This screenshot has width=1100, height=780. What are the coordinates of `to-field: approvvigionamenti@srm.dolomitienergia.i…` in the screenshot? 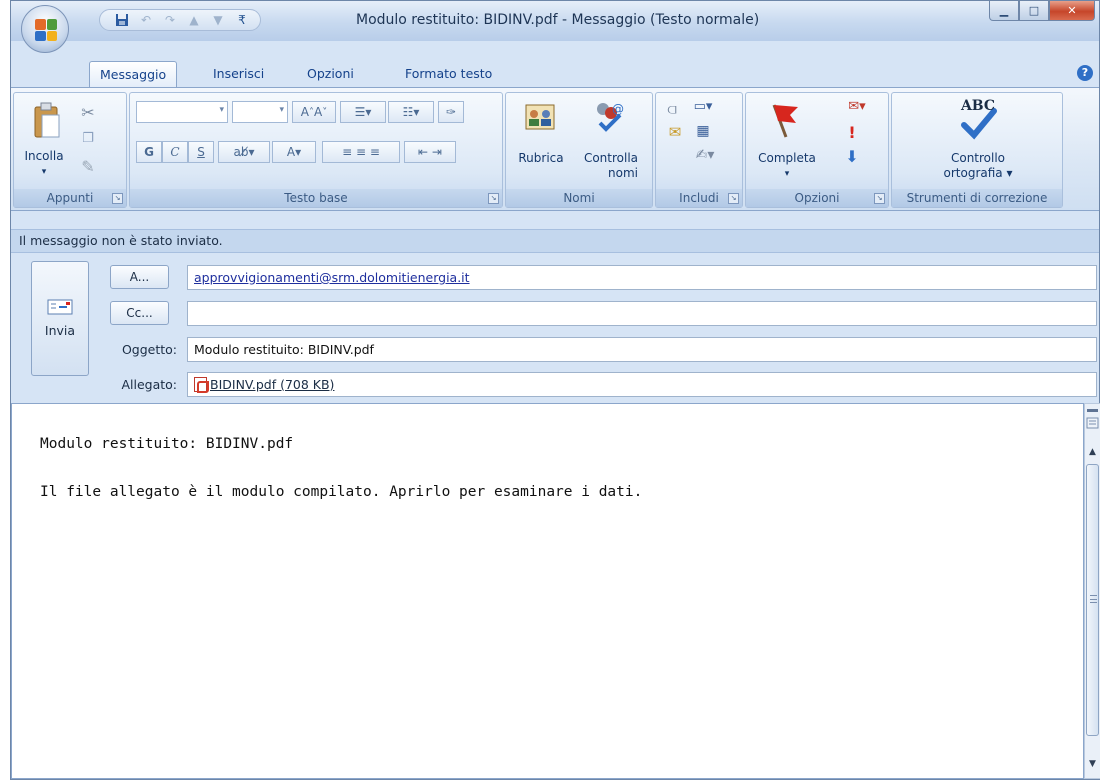 It's located at (642, 277).